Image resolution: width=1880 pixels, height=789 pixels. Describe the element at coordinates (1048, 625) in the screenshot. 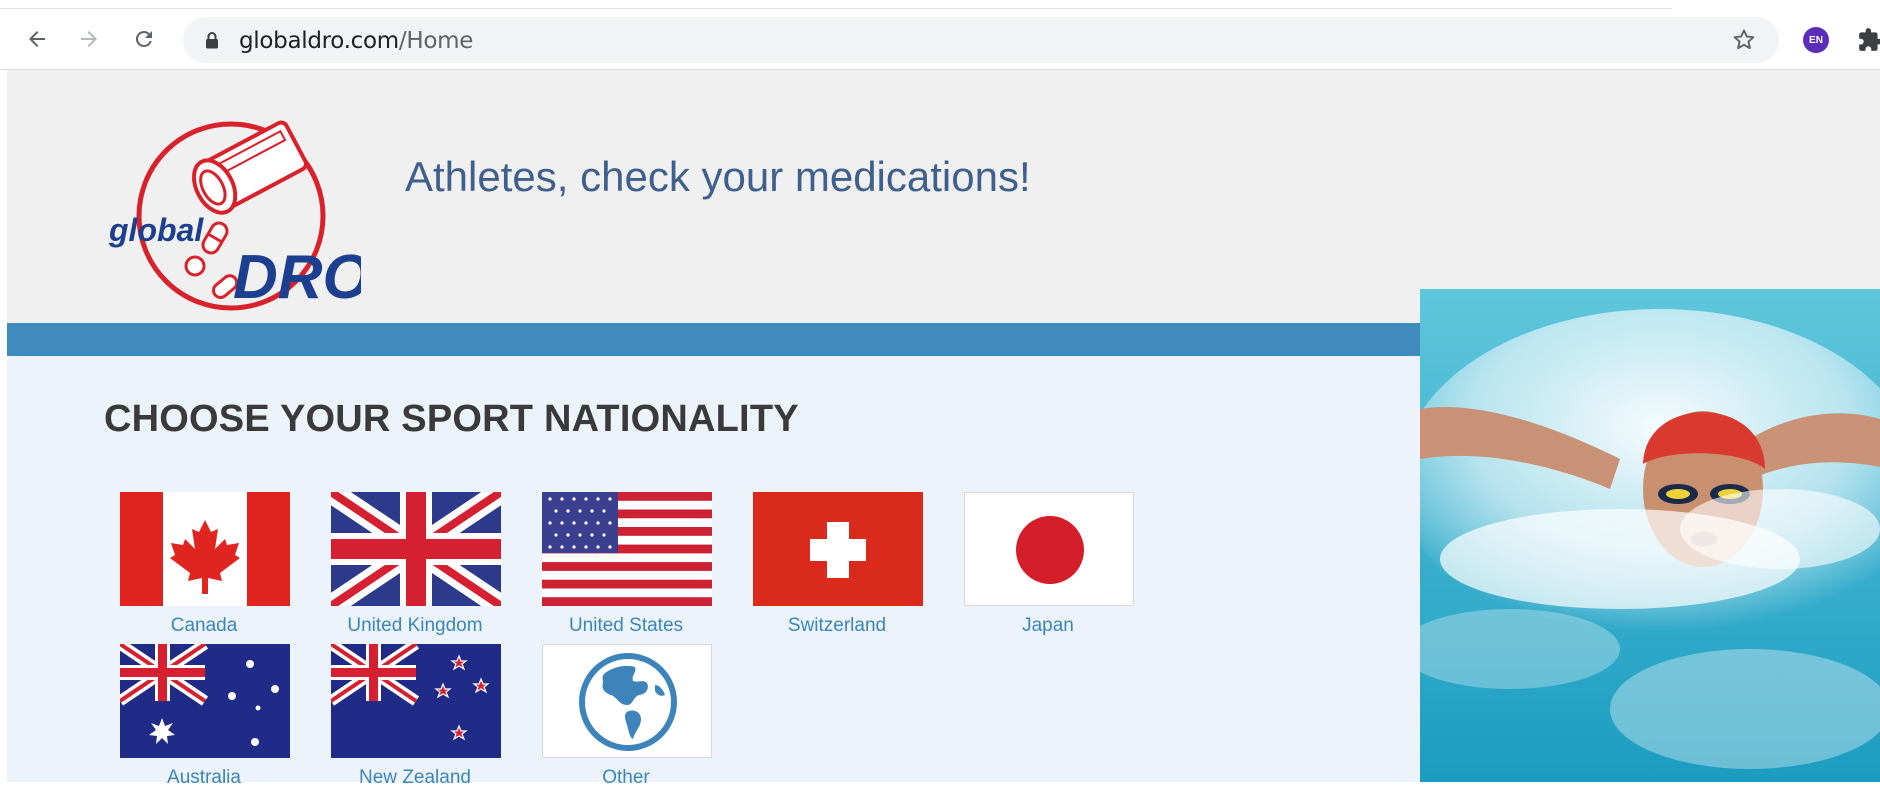

I see `country-label: Japan` at that location.